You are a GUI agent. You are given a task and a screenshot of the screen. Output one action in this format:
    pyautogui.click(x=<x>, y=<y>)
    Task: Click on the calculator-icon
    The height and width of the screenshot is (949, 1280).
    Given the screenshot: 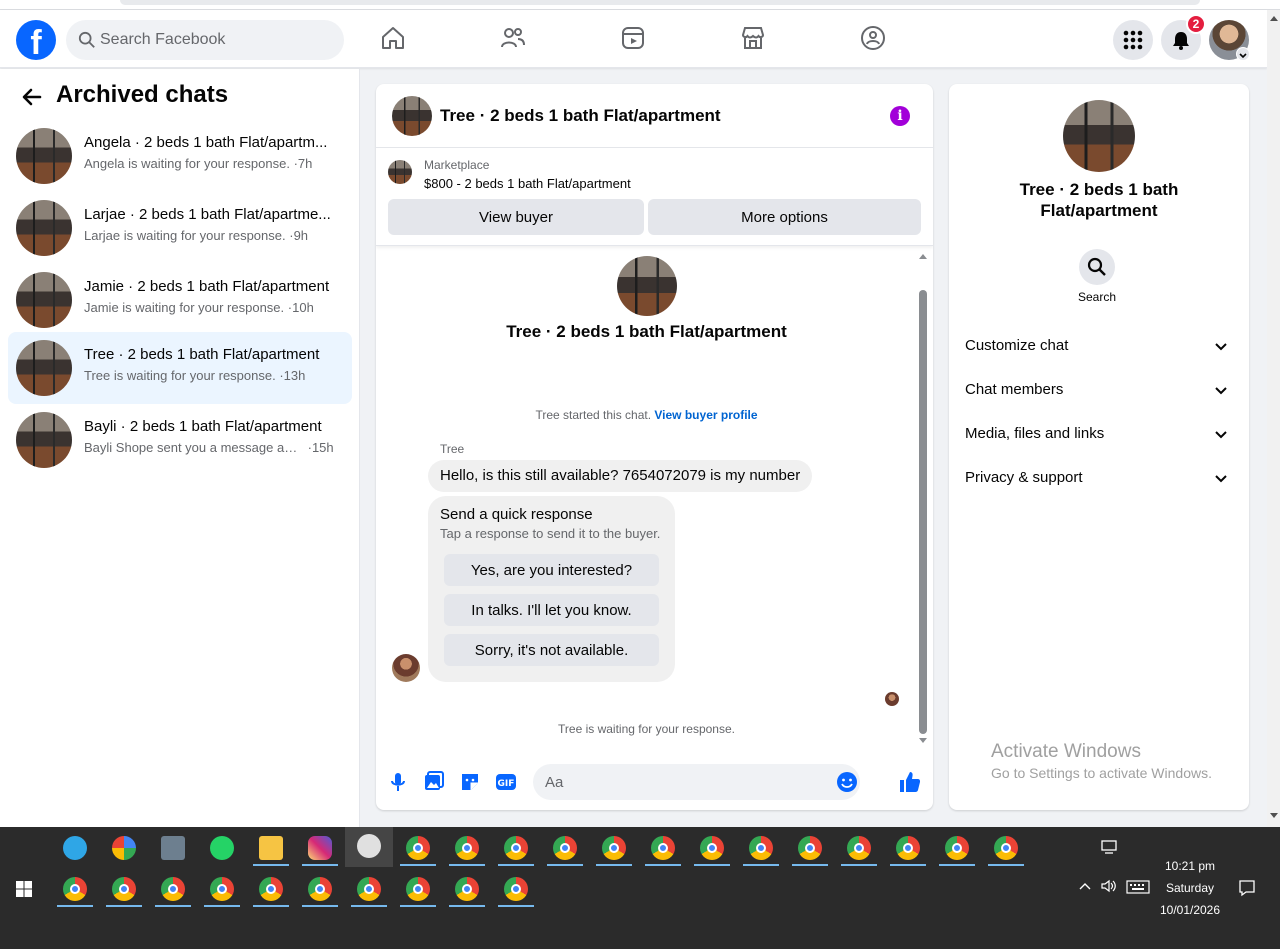 What is the action you would take?
    pyautogui.click(x=173, y=848)
    